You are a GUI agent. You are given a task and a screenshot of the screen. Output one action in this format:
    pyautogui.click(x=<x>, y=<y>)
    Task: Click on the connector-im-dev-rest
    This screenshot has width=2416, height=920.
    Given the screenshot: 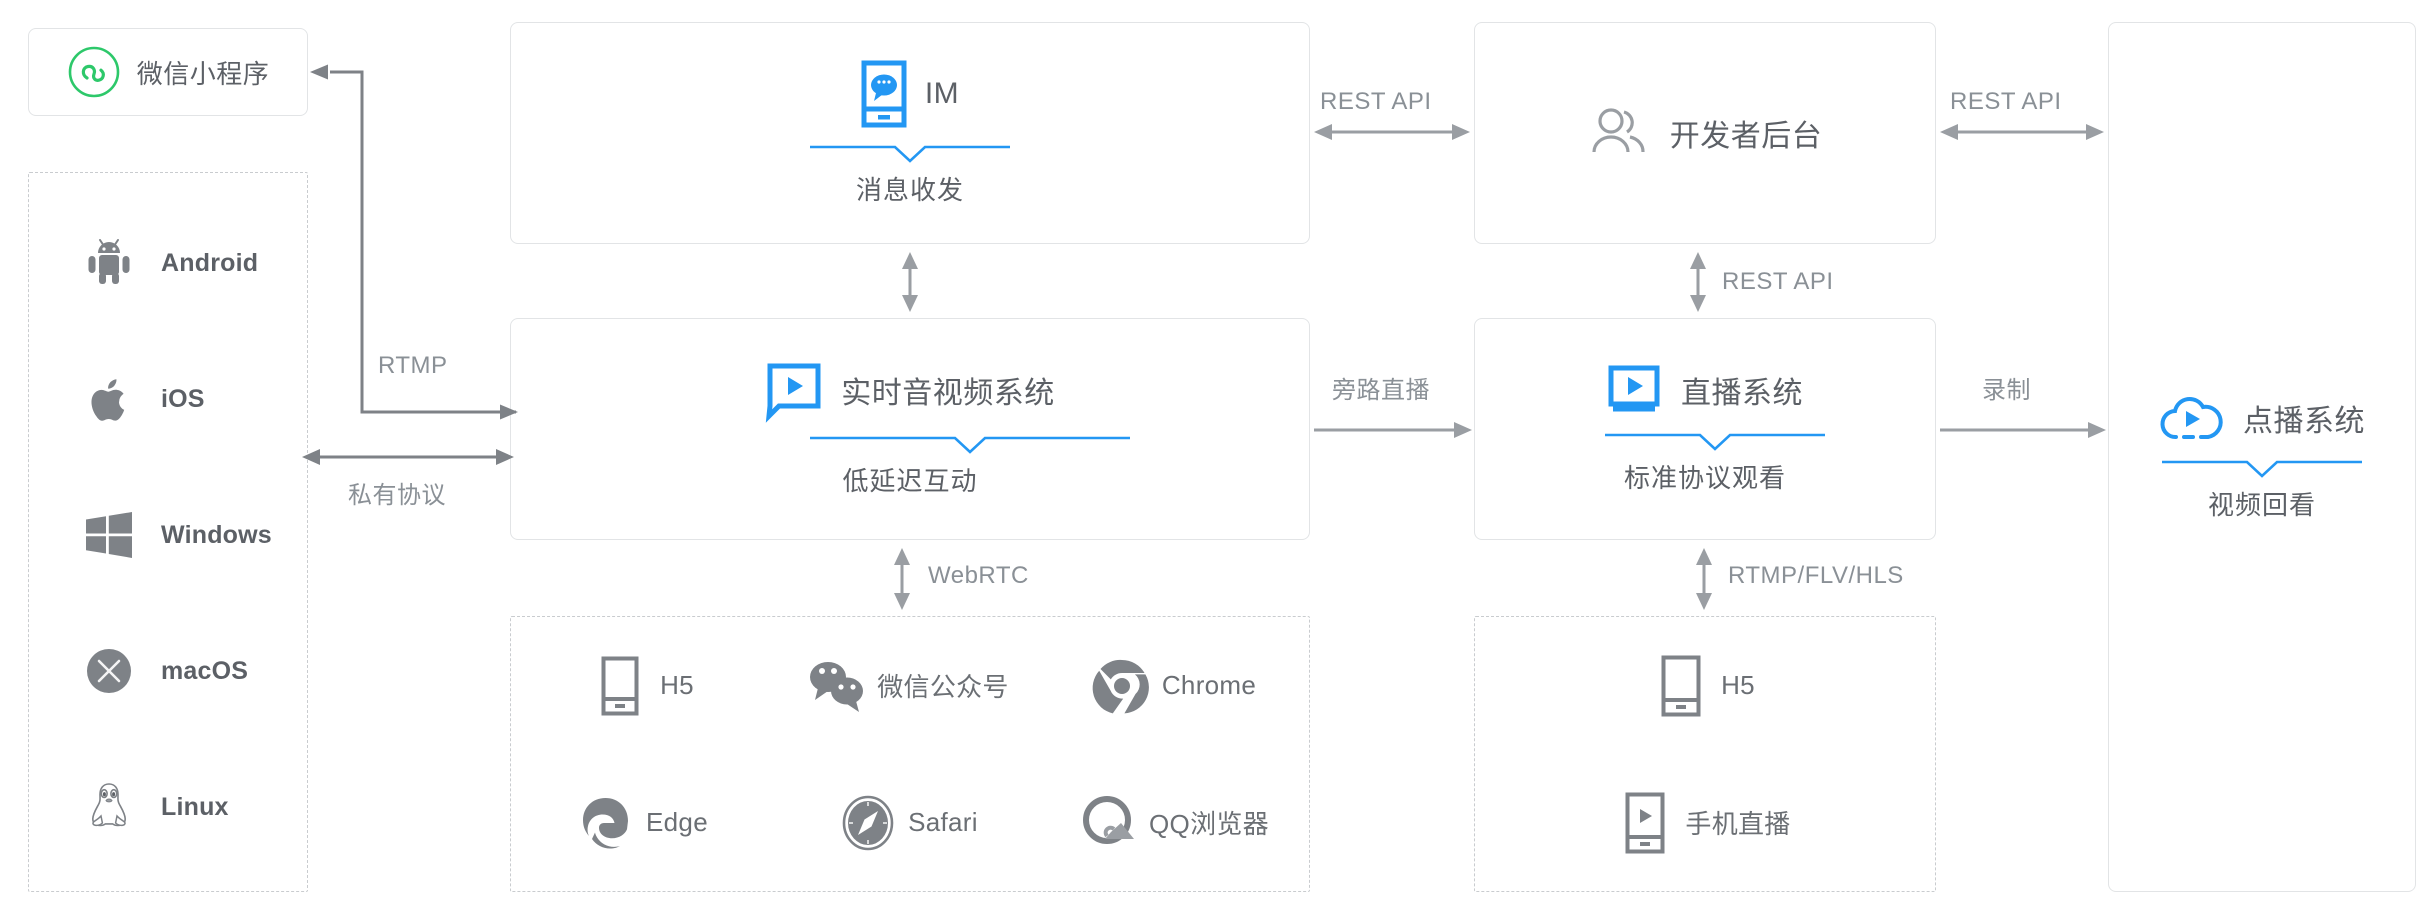 What is the action you would take?
    pyautogui.click(x=1392, y=132)
    